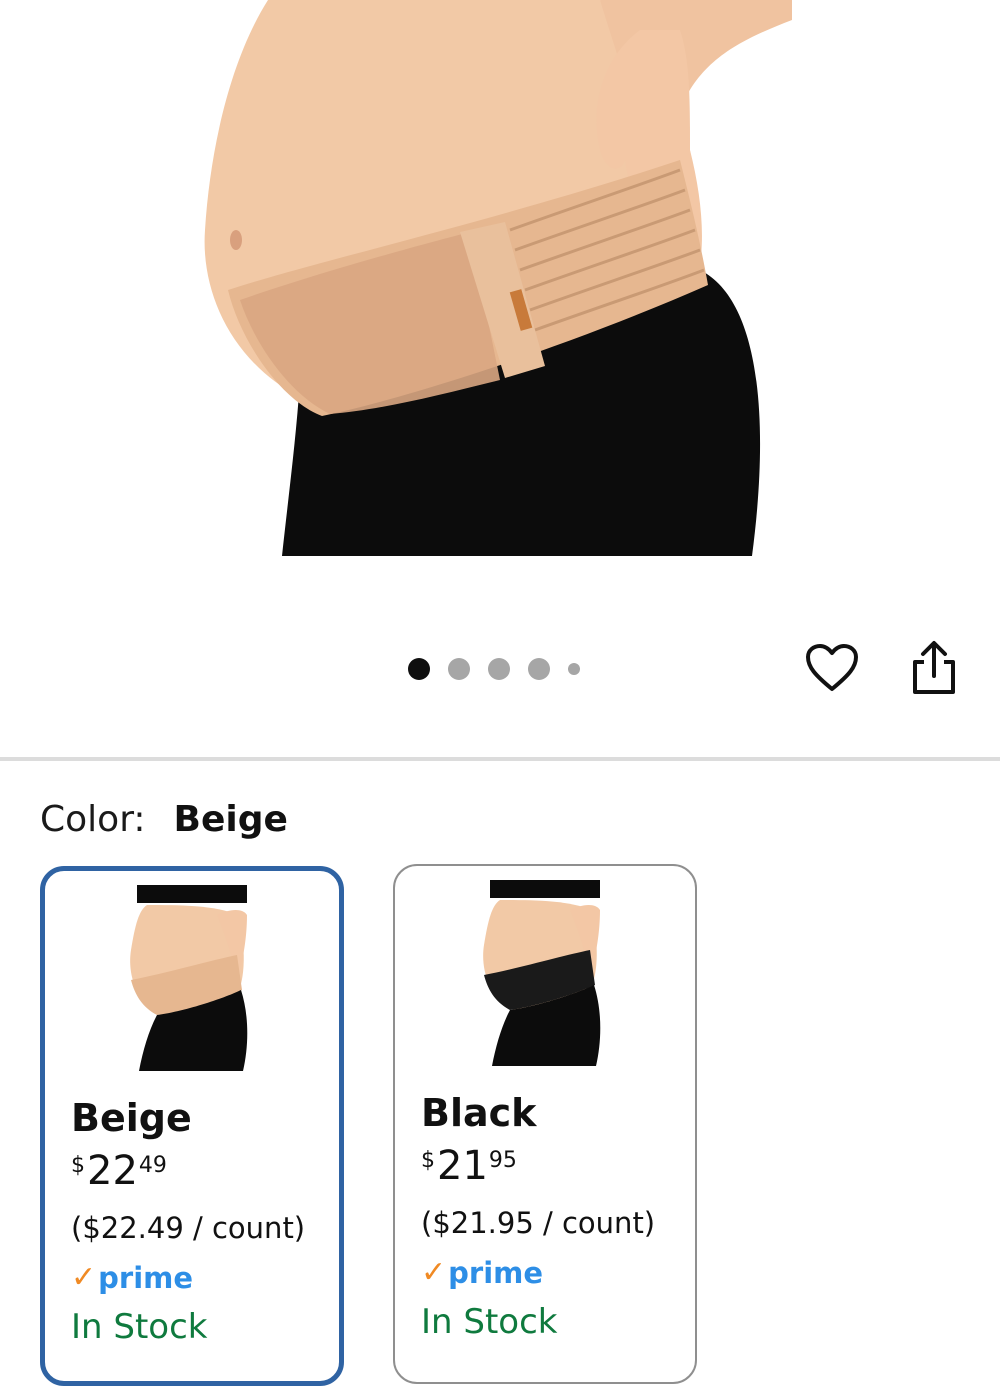  I want to click on swatch-price: $ 22 49, so click(119, 1171).